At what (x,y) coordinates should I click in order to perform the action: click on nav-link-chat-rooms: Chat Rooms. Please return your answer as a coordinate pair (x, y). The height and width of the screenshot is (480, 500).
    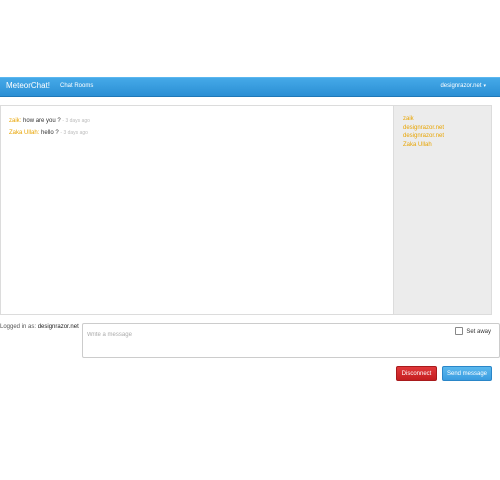
    Looking at the image, I should click on (76, 86).